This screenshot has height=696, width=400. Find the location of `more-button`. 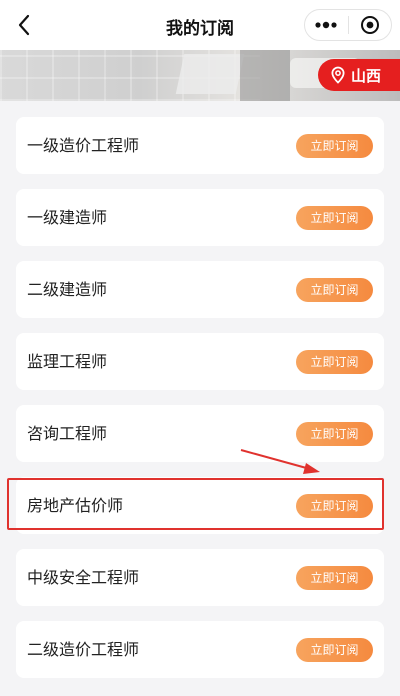

more-button is located at coordinates (326, 25).